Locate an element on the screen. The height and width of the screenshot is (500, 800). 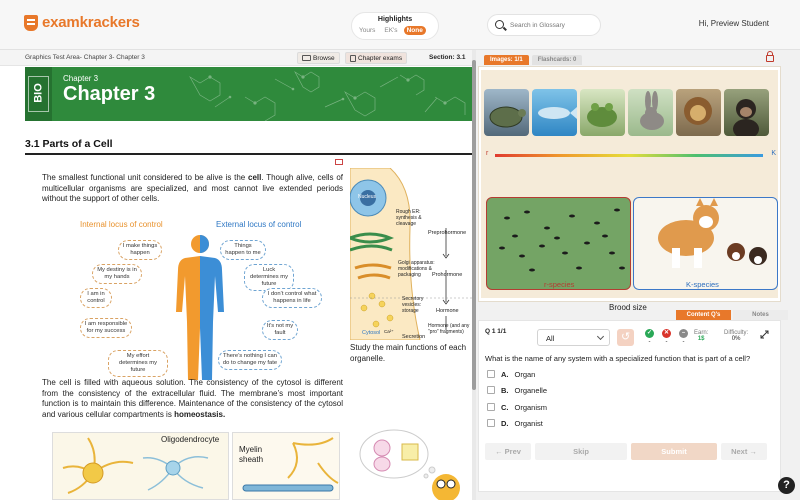
tab-images: Images: 1/1 is located at coordinates (506, 60).